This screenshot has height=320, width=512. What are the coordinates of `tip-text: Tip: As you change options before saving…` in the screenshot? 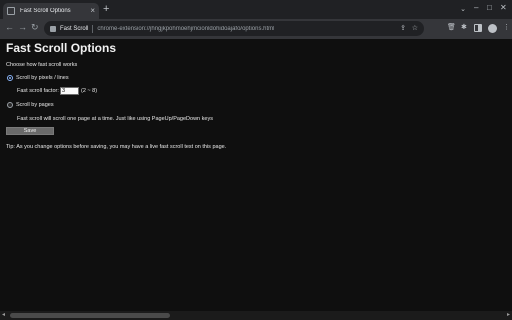 It's located at (116, 147).